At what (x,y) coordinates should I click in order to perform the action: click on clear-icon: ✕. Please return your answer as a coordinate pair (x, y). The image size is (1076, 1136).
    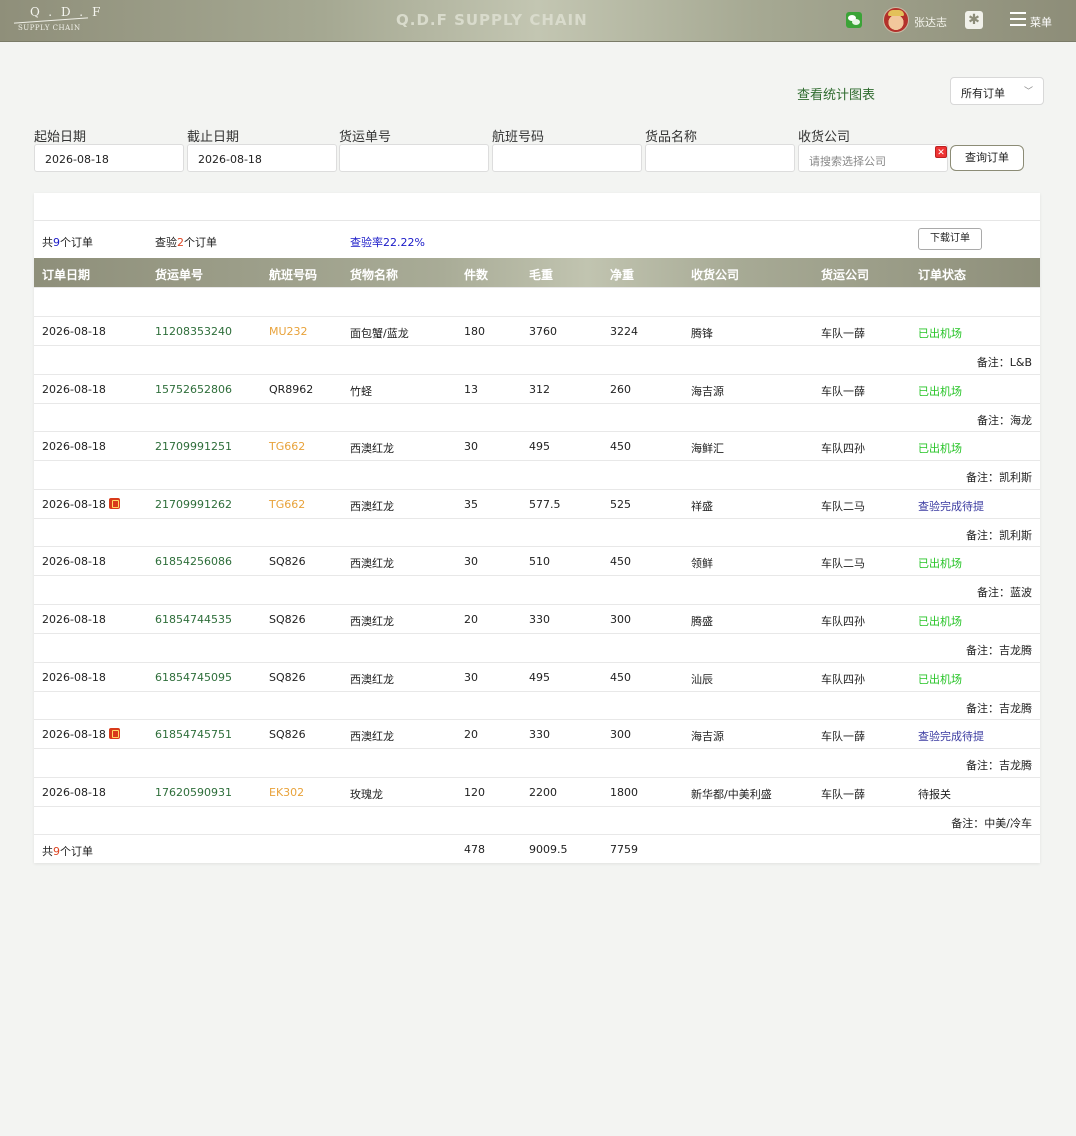
    Looking at the image, I should click on (941, 152).